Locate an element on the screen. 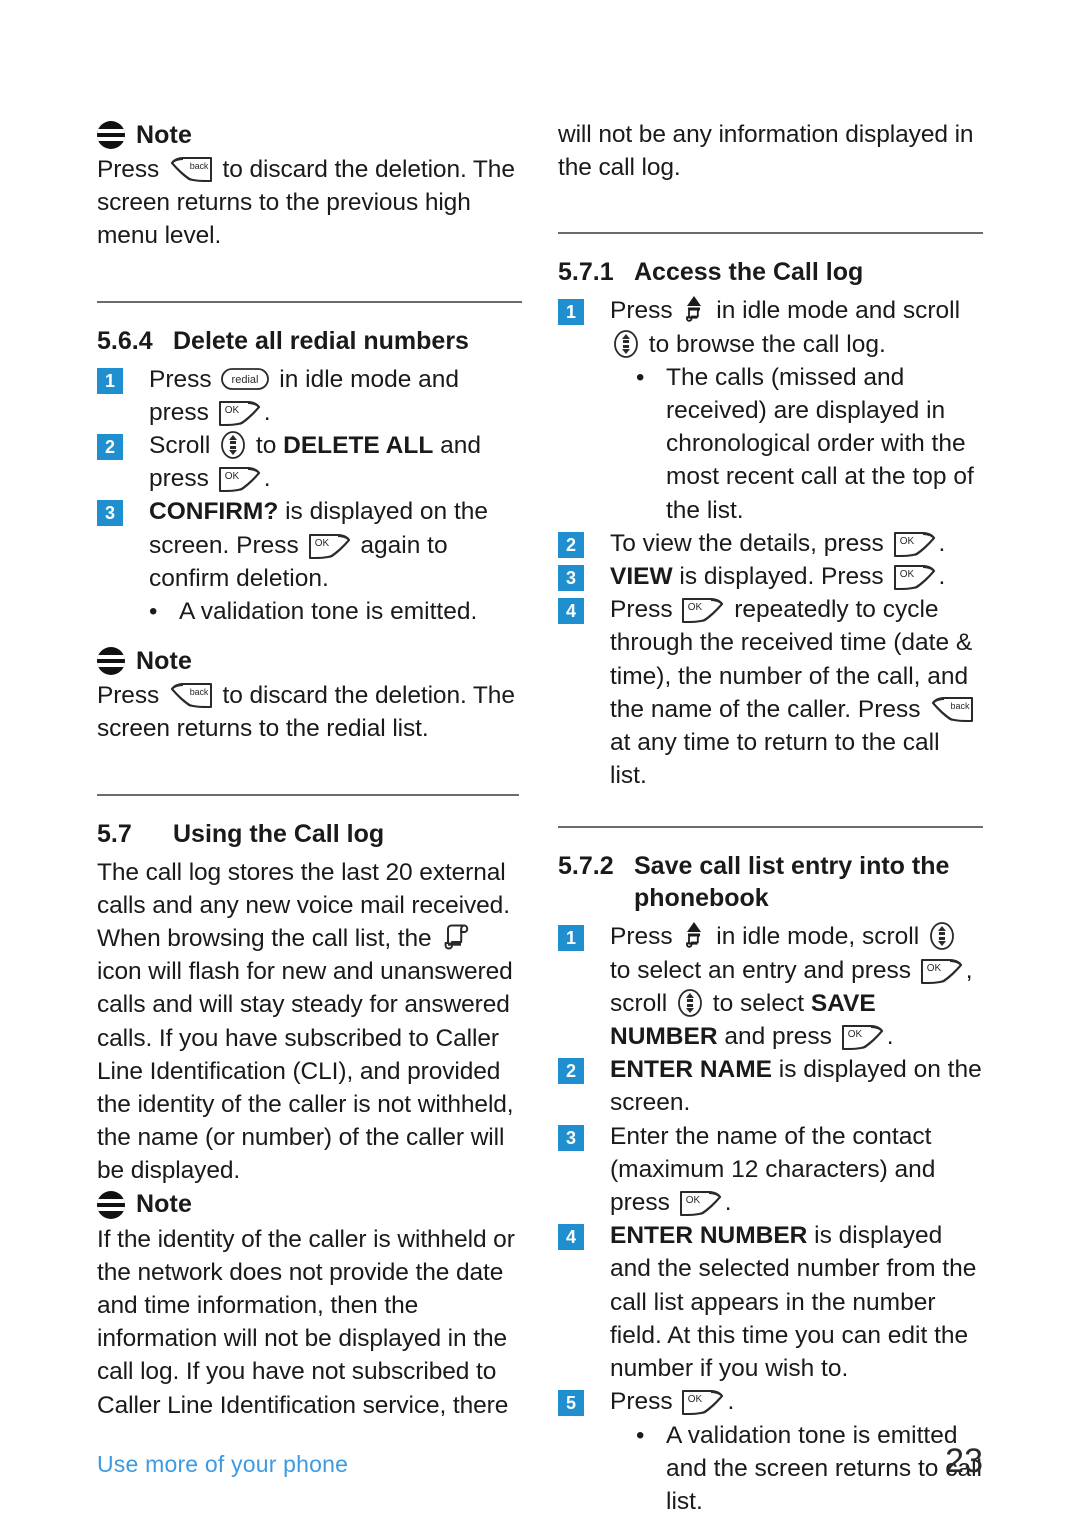  step-text-part: and press is located at coordinates (778, 1037).